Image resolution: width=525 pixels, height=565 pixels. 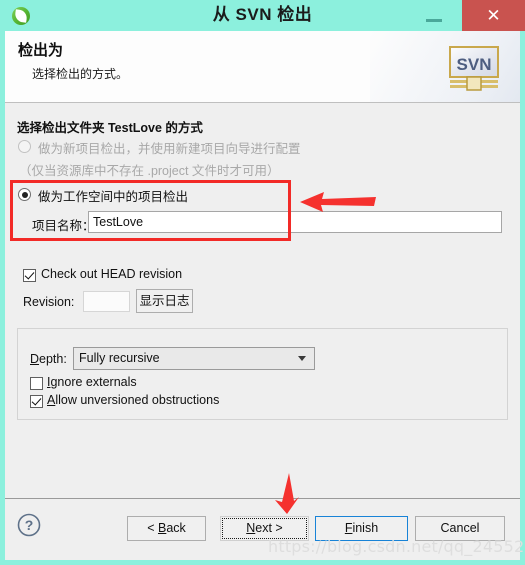 I want to click on depth-label: Depth:, so click(x=48, y=359).